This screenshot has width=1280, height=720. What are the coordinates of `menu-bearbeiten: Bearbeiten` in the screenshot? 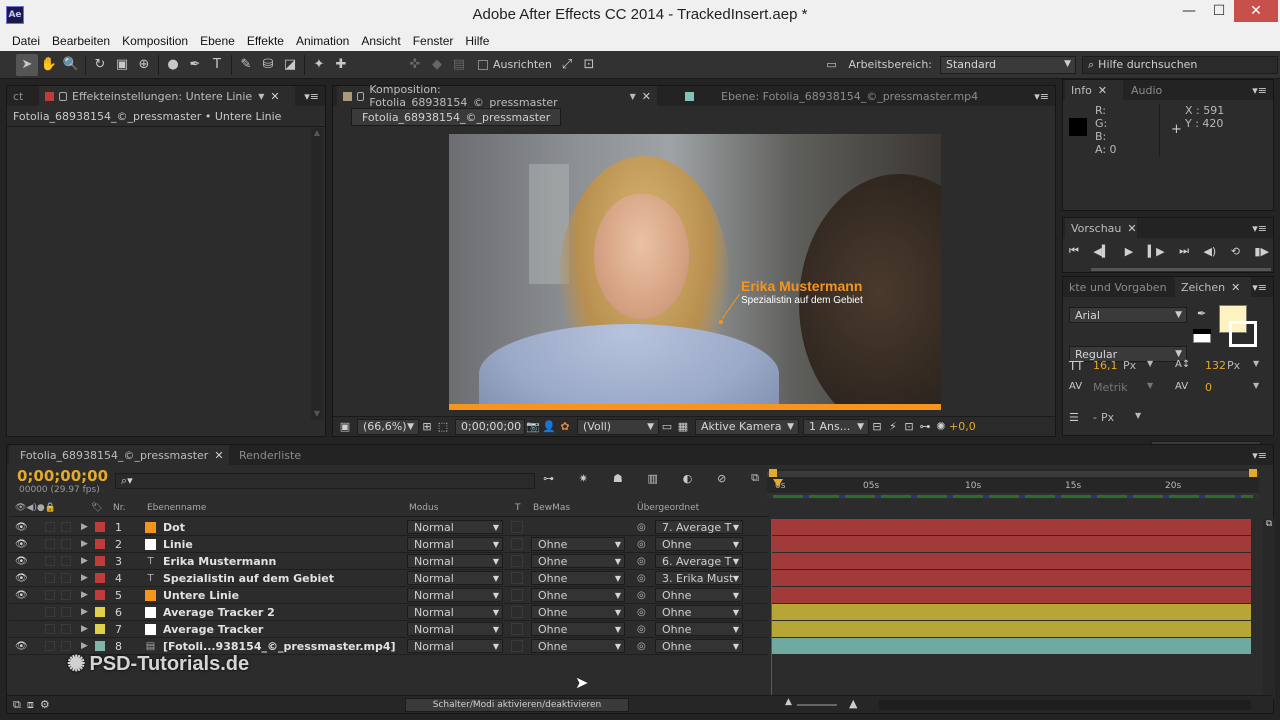 It's located at (81, 41).